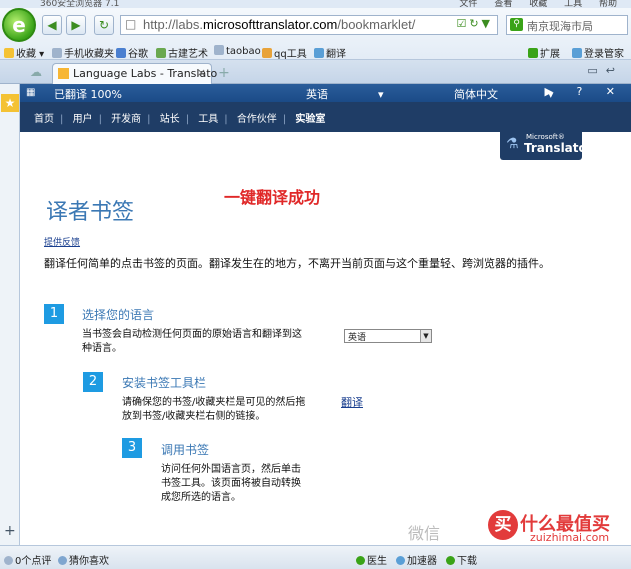  I want to click on tab-strip: ☁ Language Labs - Translato × + ▭↩, so click(315, 72).